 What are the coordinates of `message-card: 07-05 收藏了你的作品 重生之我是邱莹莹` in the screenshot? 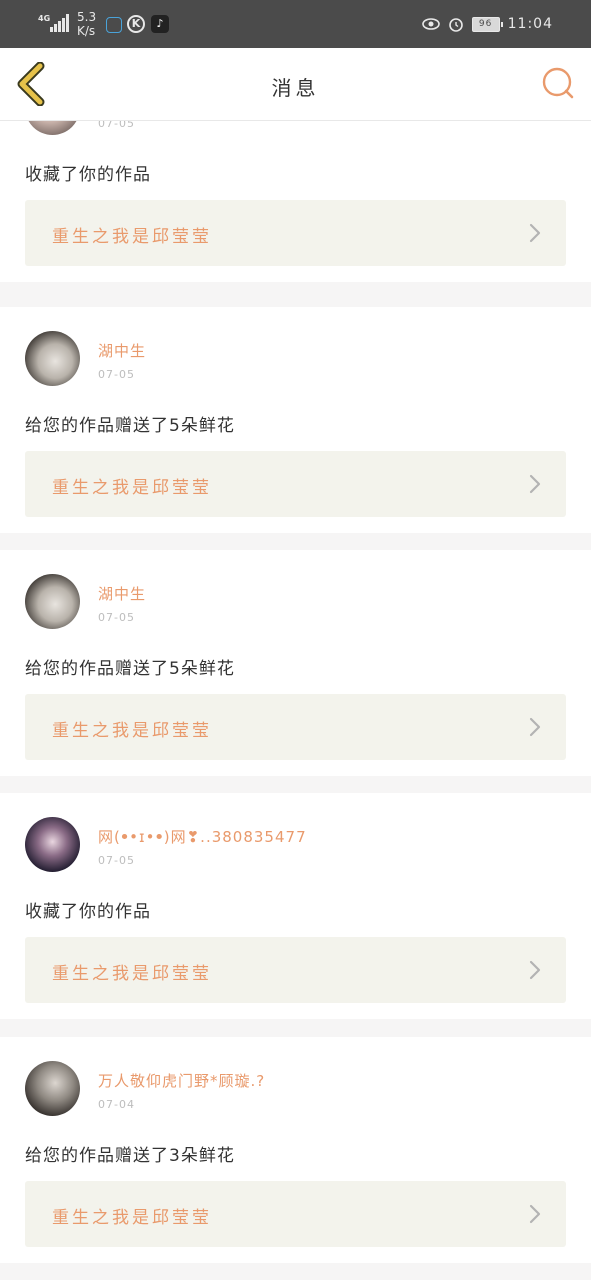 It's located at (295, 201).